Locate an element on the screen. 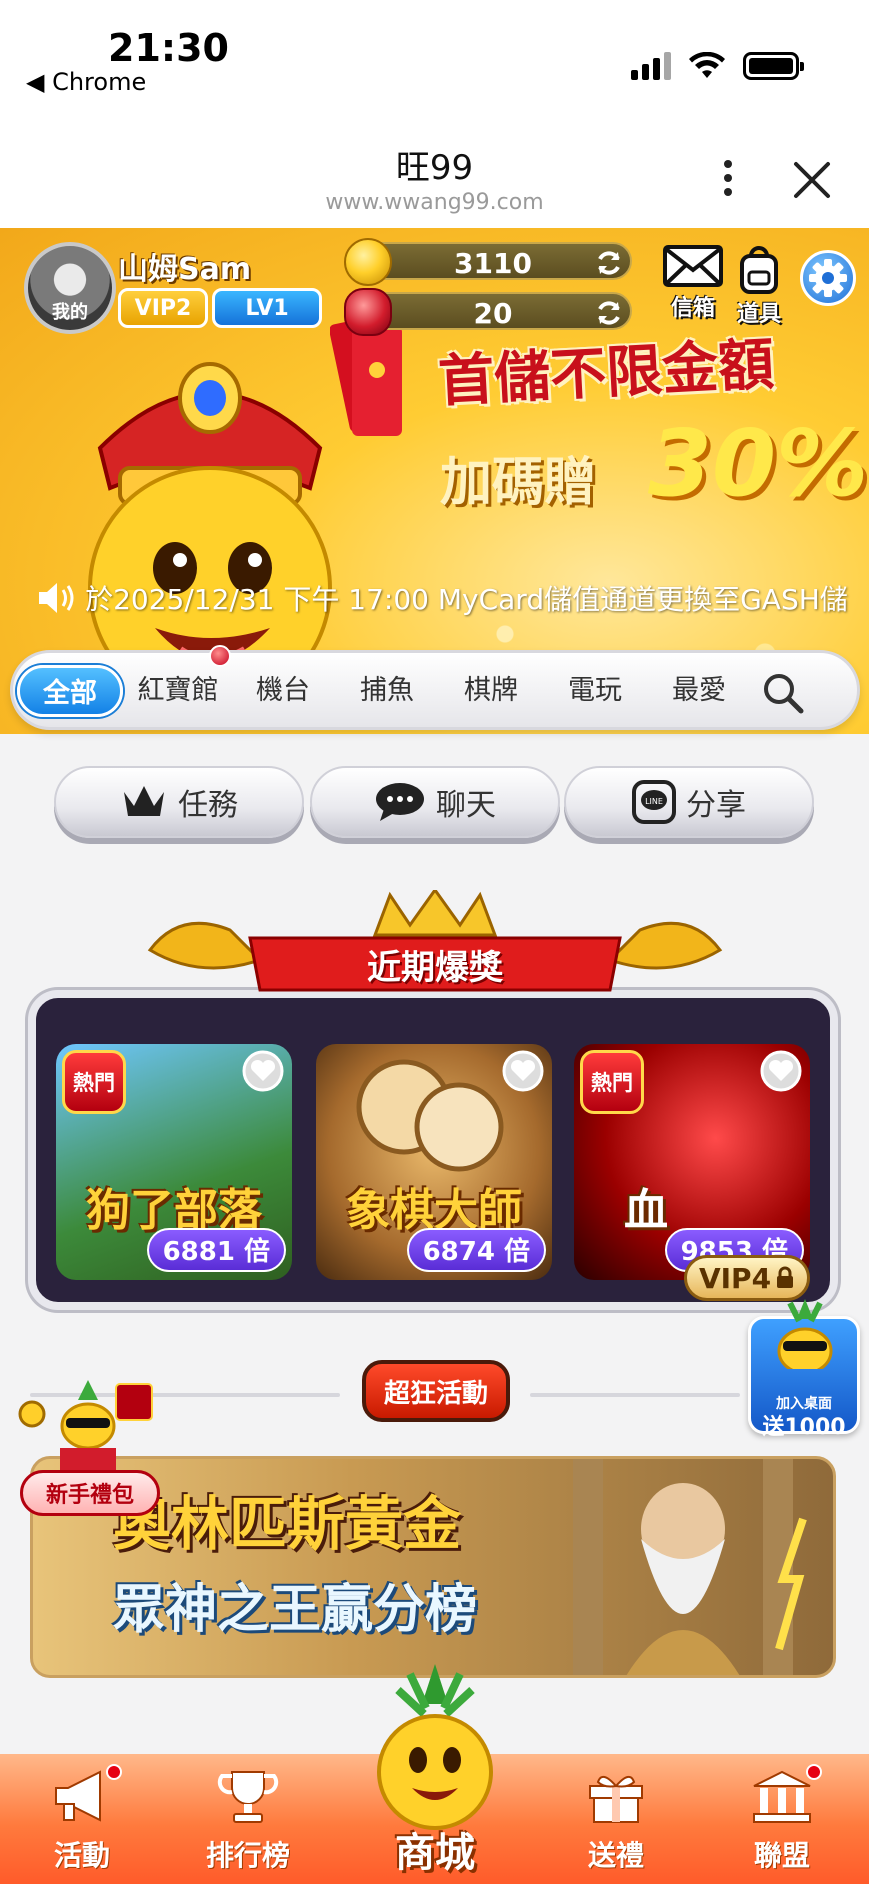  line-app-icon: LINE is located at coordinates (654, 802).